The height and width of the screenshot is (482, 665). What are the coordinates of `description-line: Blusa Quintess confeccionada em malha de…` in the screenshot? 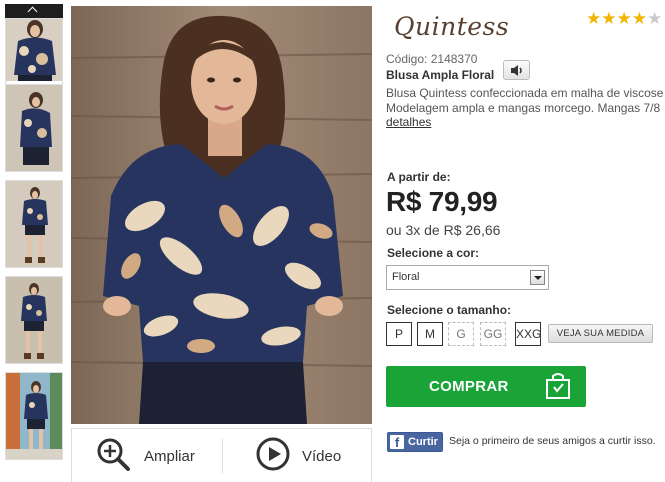 It's located at (525, 93).